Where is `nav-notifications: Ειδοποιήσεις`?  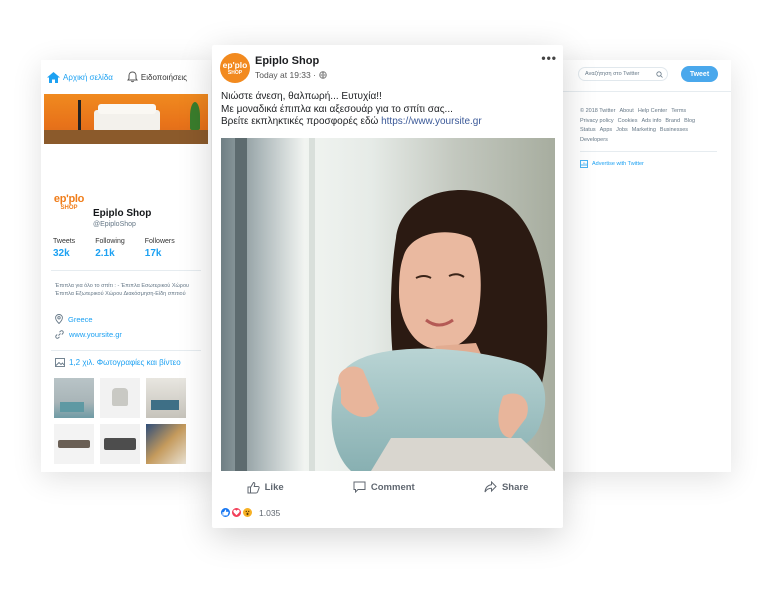 nav-notifications: Ειδοποιήσεις is located at coordinates (157, 77).